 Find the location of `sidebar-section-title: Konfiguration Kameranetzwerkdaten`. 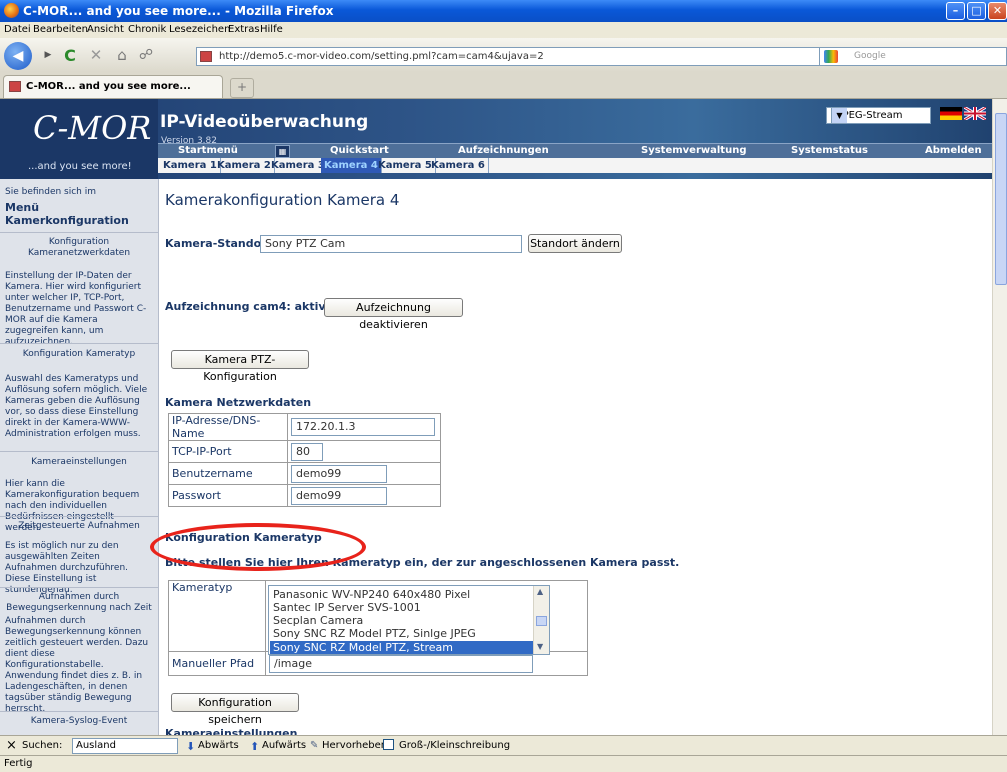

sidebar-section-title: Konfiguration Kameranetzwerkdaten is located at coordinates (79, 248).